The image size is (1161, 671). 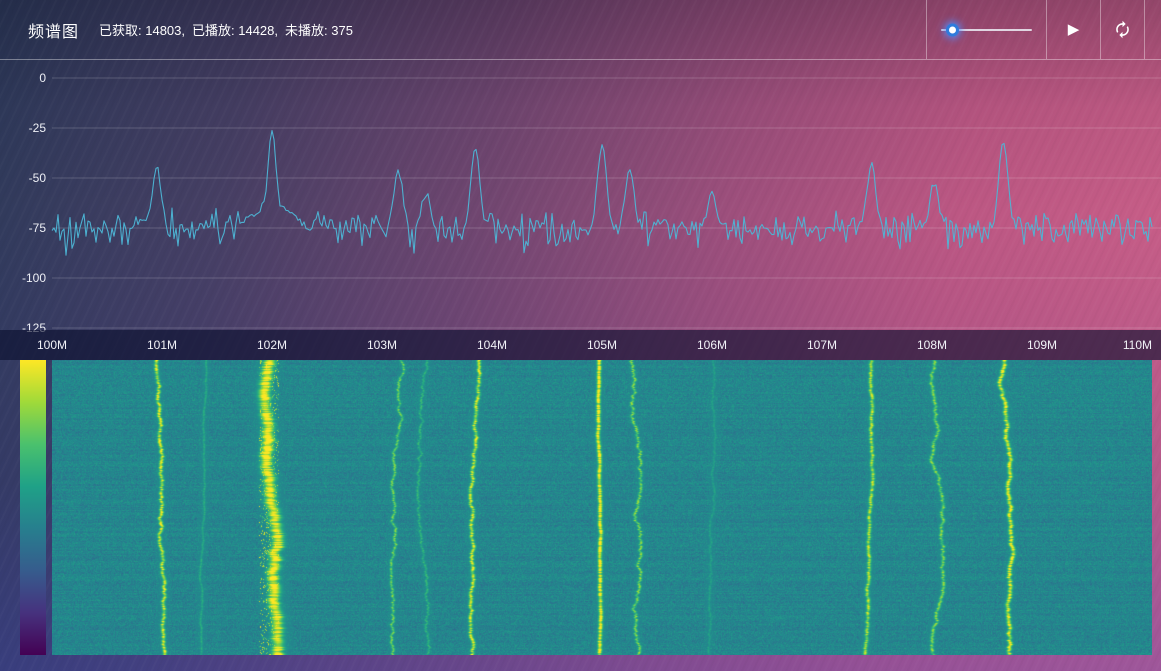 What do you see at coordinates (37, 228) in the screenshot?
I see `y-axis-label: -75` at bounding box center [37, 228].